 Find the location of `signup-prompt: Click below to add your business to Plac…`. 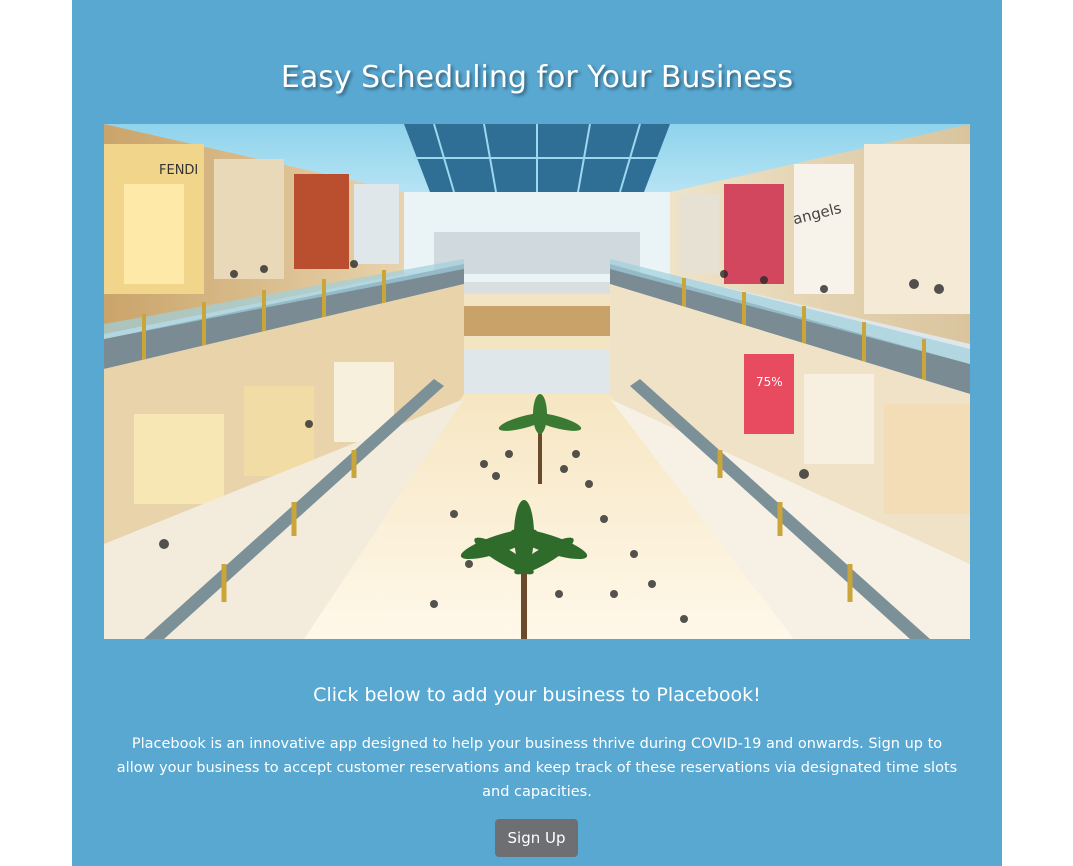

signup-prompt: Click below to add your business to Plac… is located at coordinates (537, 695).